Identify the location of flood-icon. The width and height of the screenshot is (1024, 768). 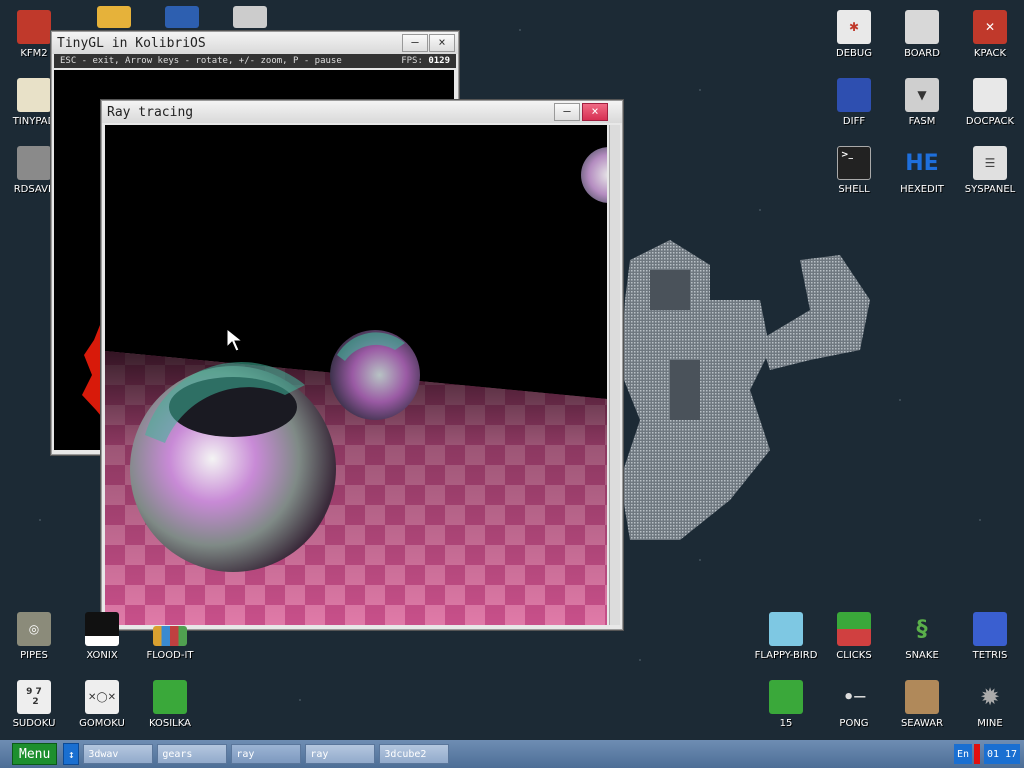
(170, 636).